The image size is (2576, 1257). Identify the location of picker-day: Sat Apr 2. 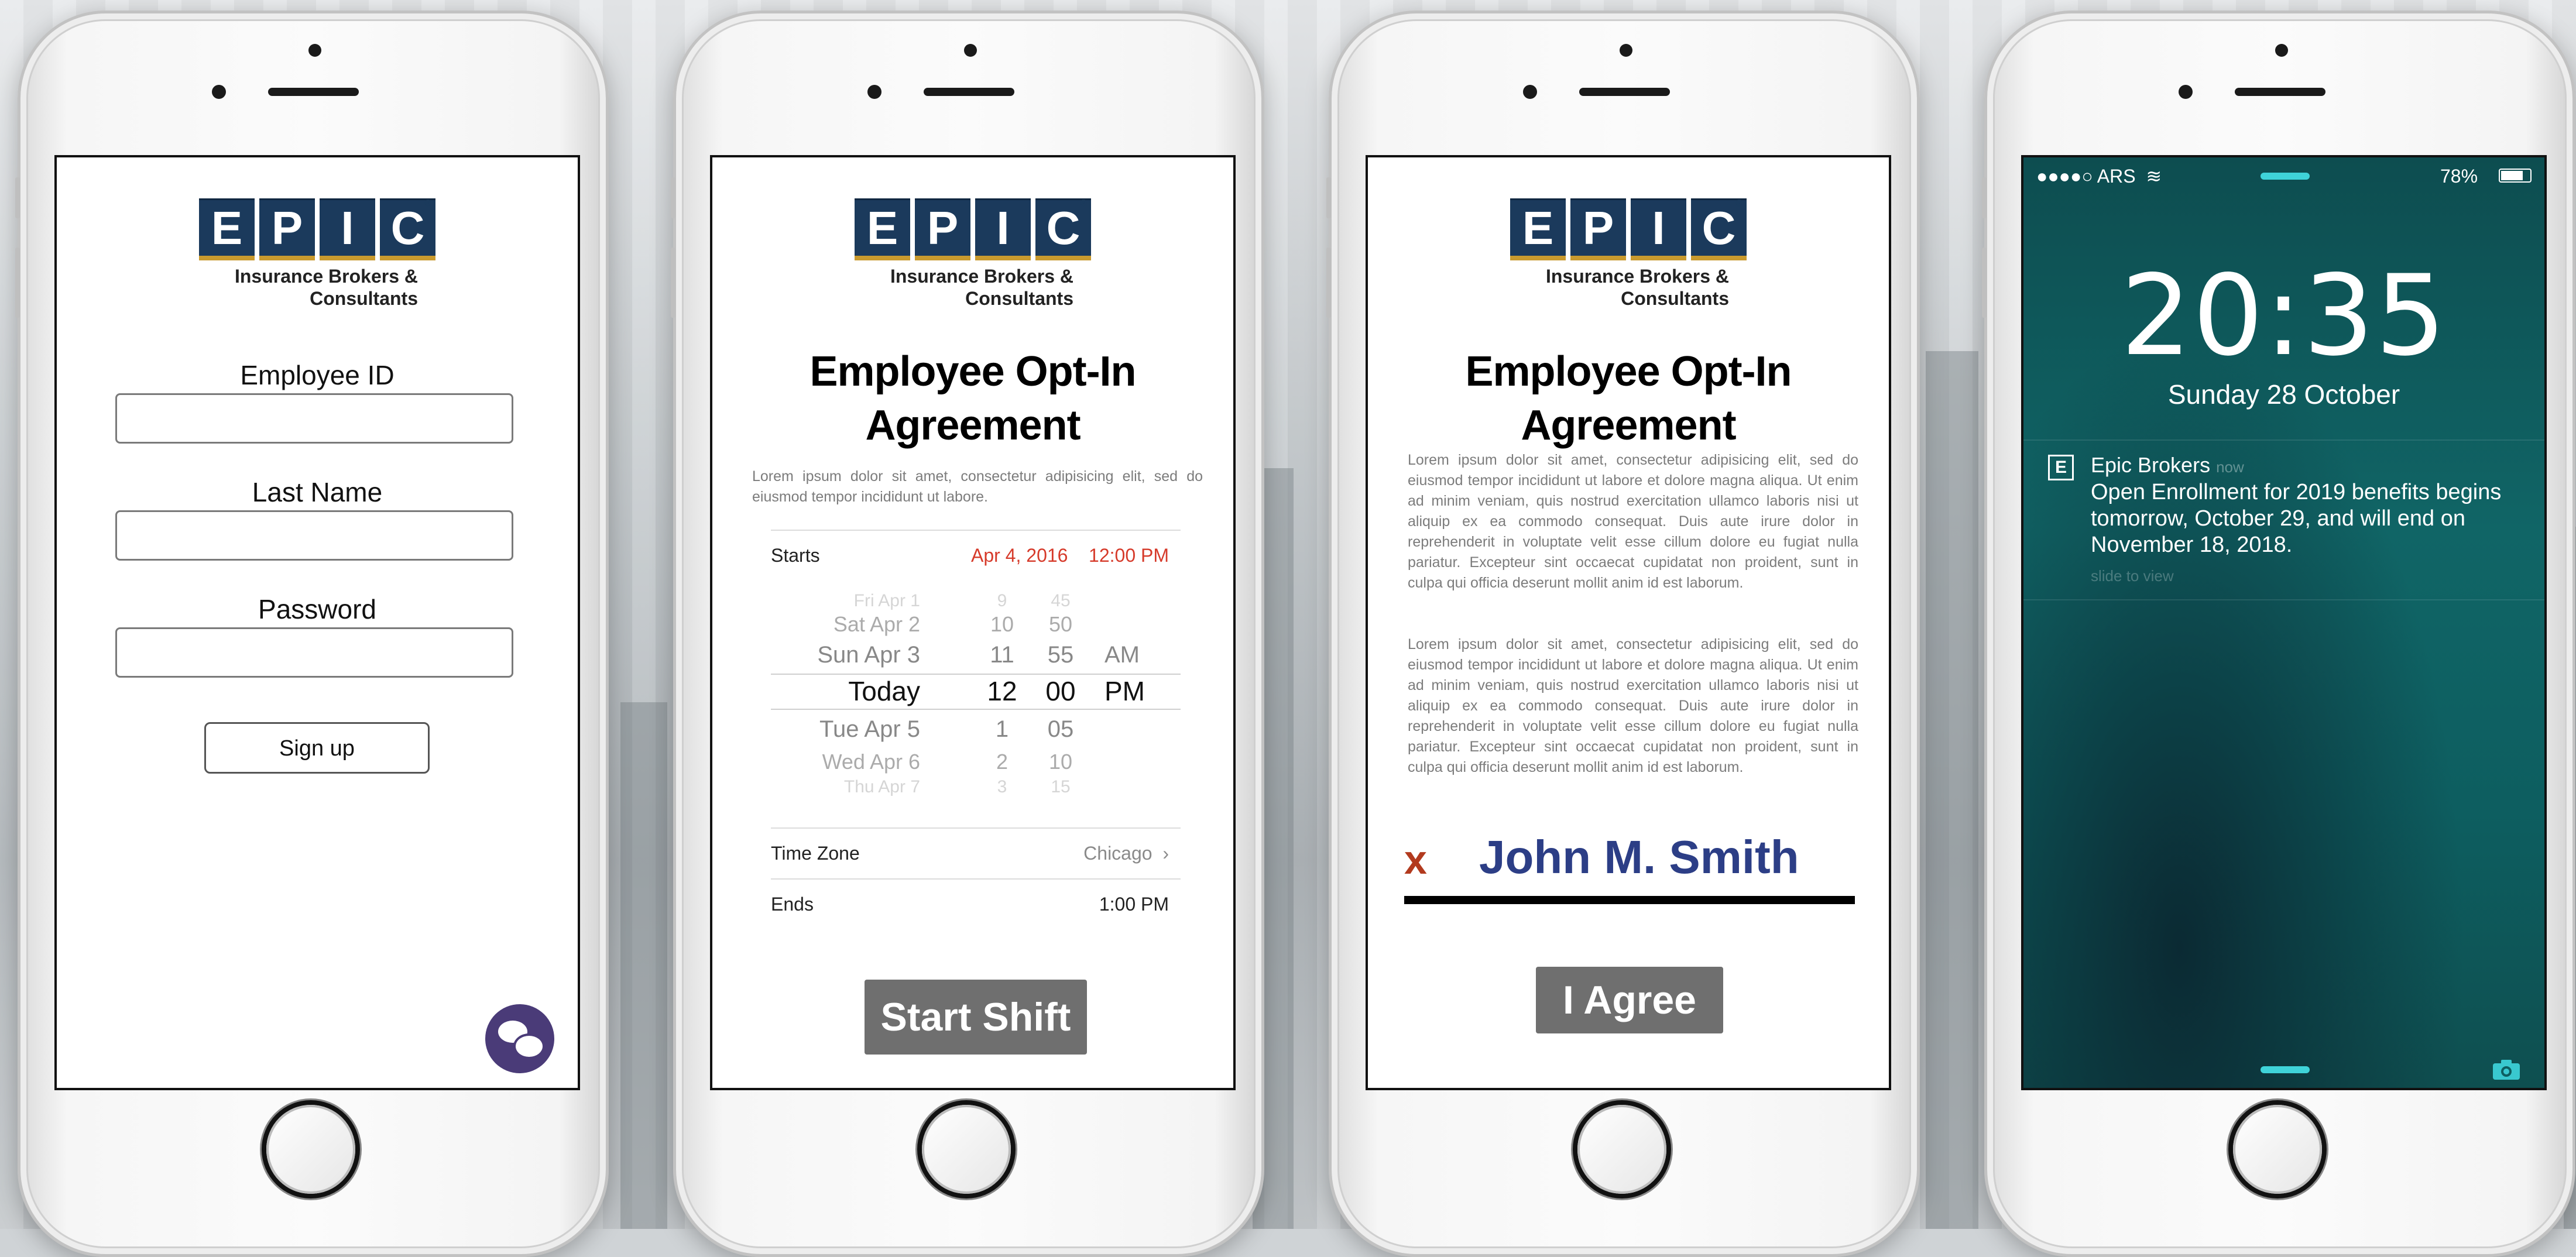
(877, 624).